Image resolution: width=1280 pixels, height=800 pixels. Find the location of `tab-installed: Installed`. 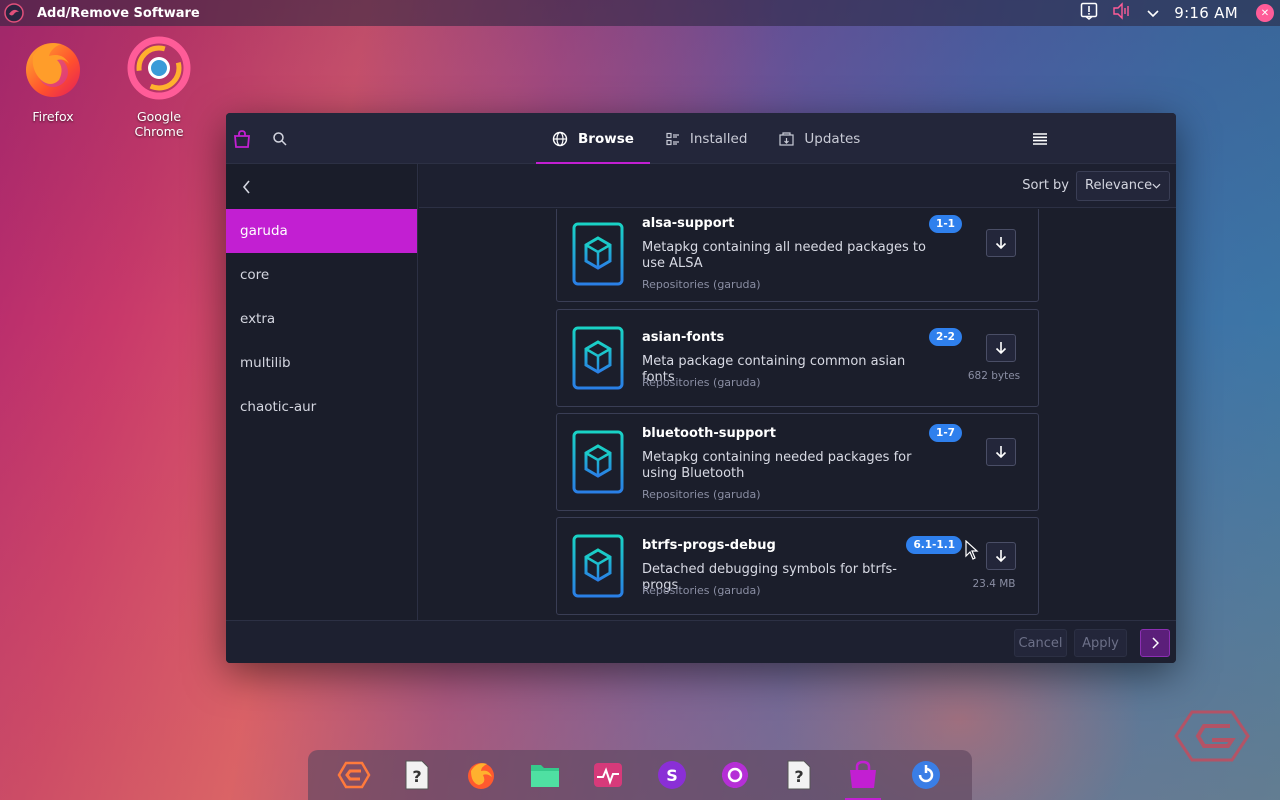

tab-installed: Installed is located at coordinates (707, 138).